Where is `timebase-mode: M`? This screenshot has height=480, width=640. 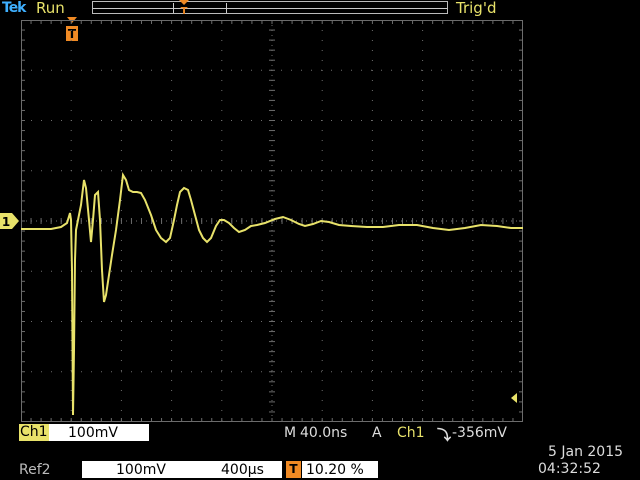 timebase-mode: M is located at coordinates (290, 433).